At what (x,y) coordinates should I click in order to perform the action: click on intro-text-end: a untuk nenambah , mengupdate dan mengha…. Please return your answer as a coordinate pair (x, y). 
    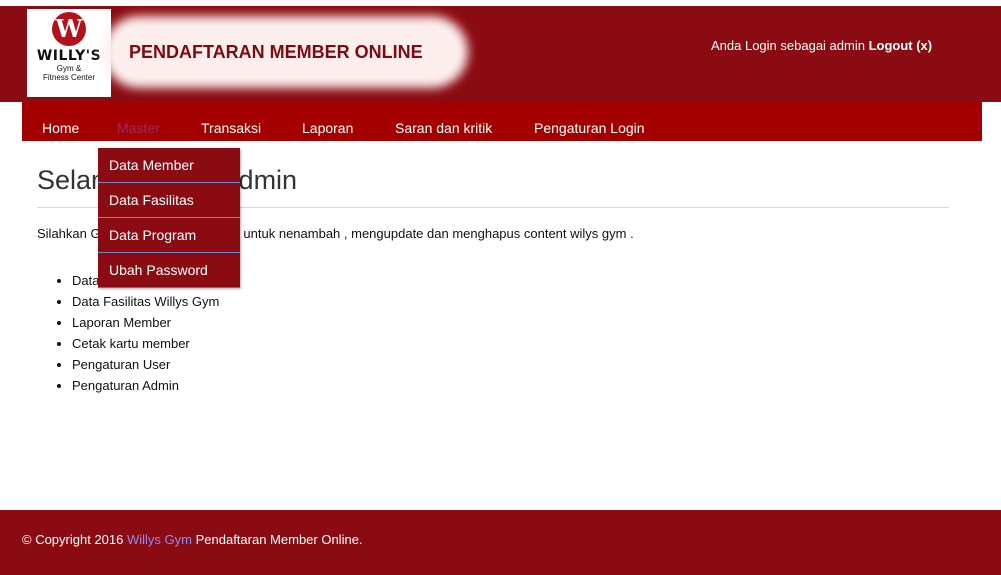
    Looking at the image, I should click on (433, 233).